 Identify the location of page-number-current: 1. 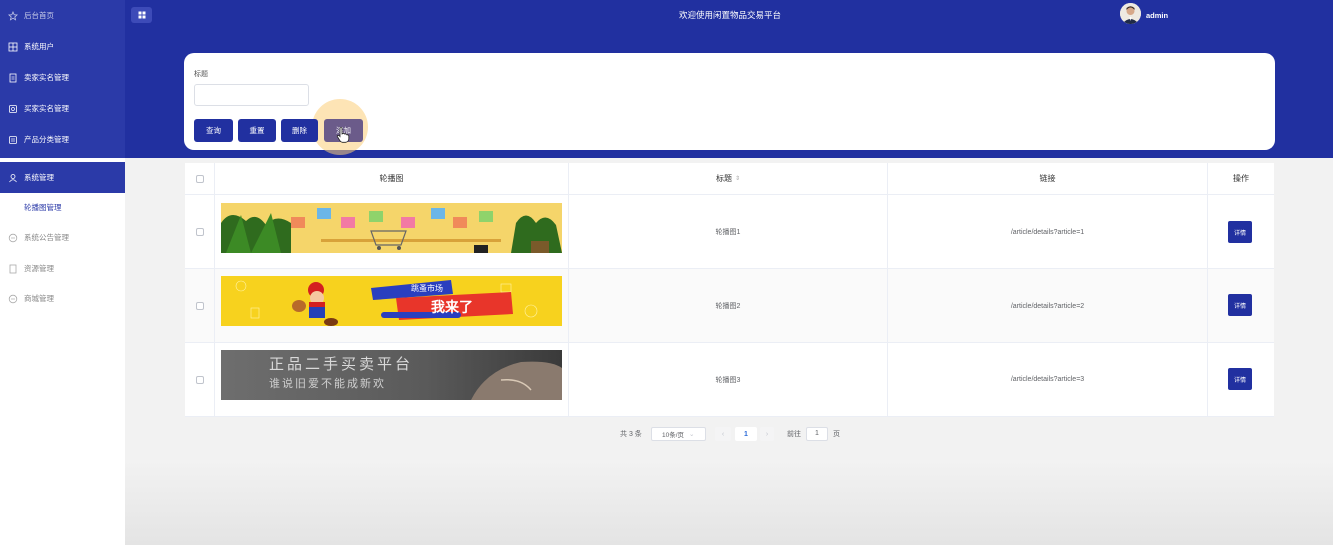
(746, 434).